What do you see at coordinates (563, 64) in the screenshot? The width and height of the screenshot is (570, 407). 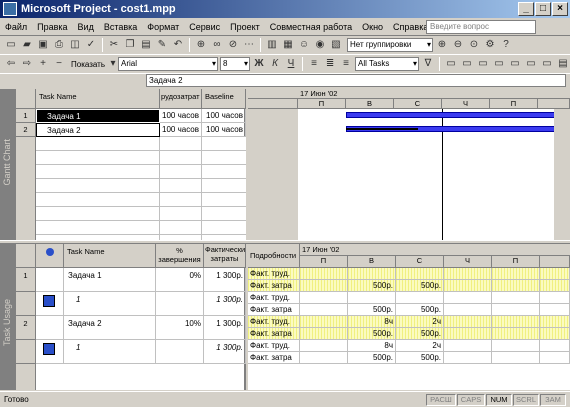 I see `view-8-icon: ▤` at bounding box center [563, 64].